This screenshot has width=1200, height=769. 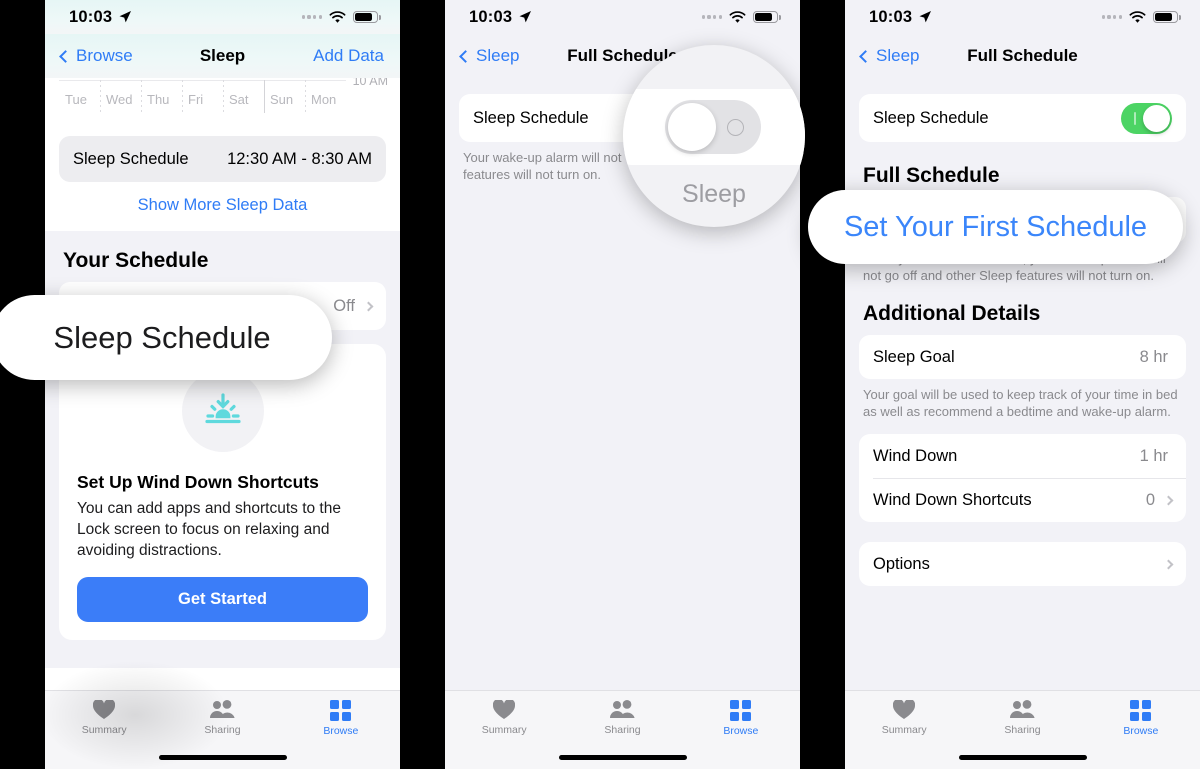 What do you see at coordinates (222, 17) in the screenshot?
I see `status-bar: 10:03` at bounding box center [222, 17].